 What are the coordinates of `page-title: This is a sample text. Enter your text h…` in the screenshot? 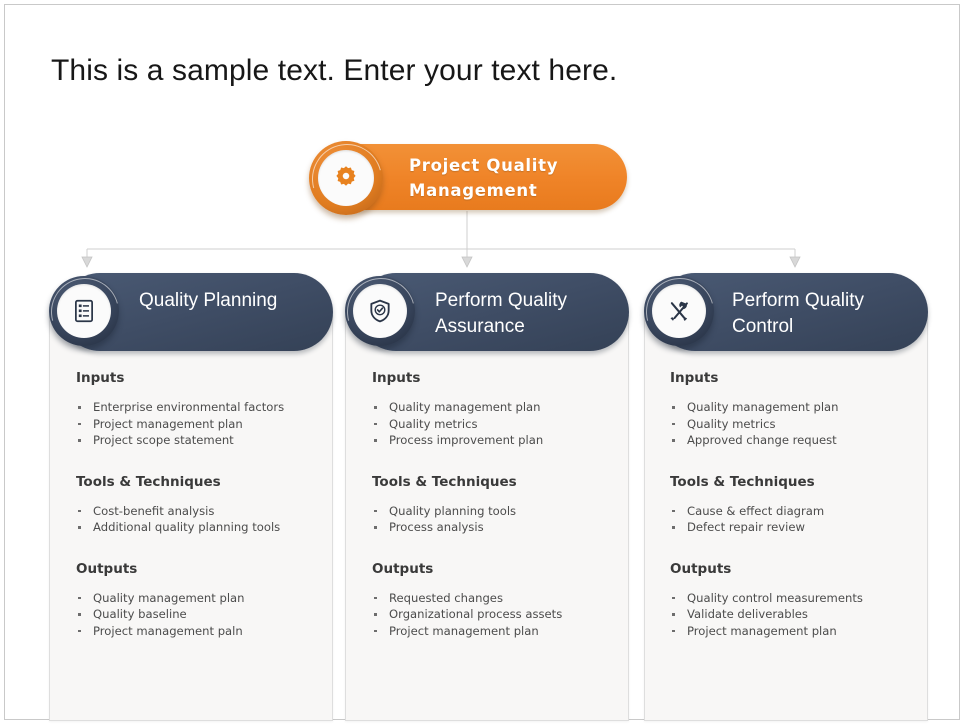 It's located at (334, 70).